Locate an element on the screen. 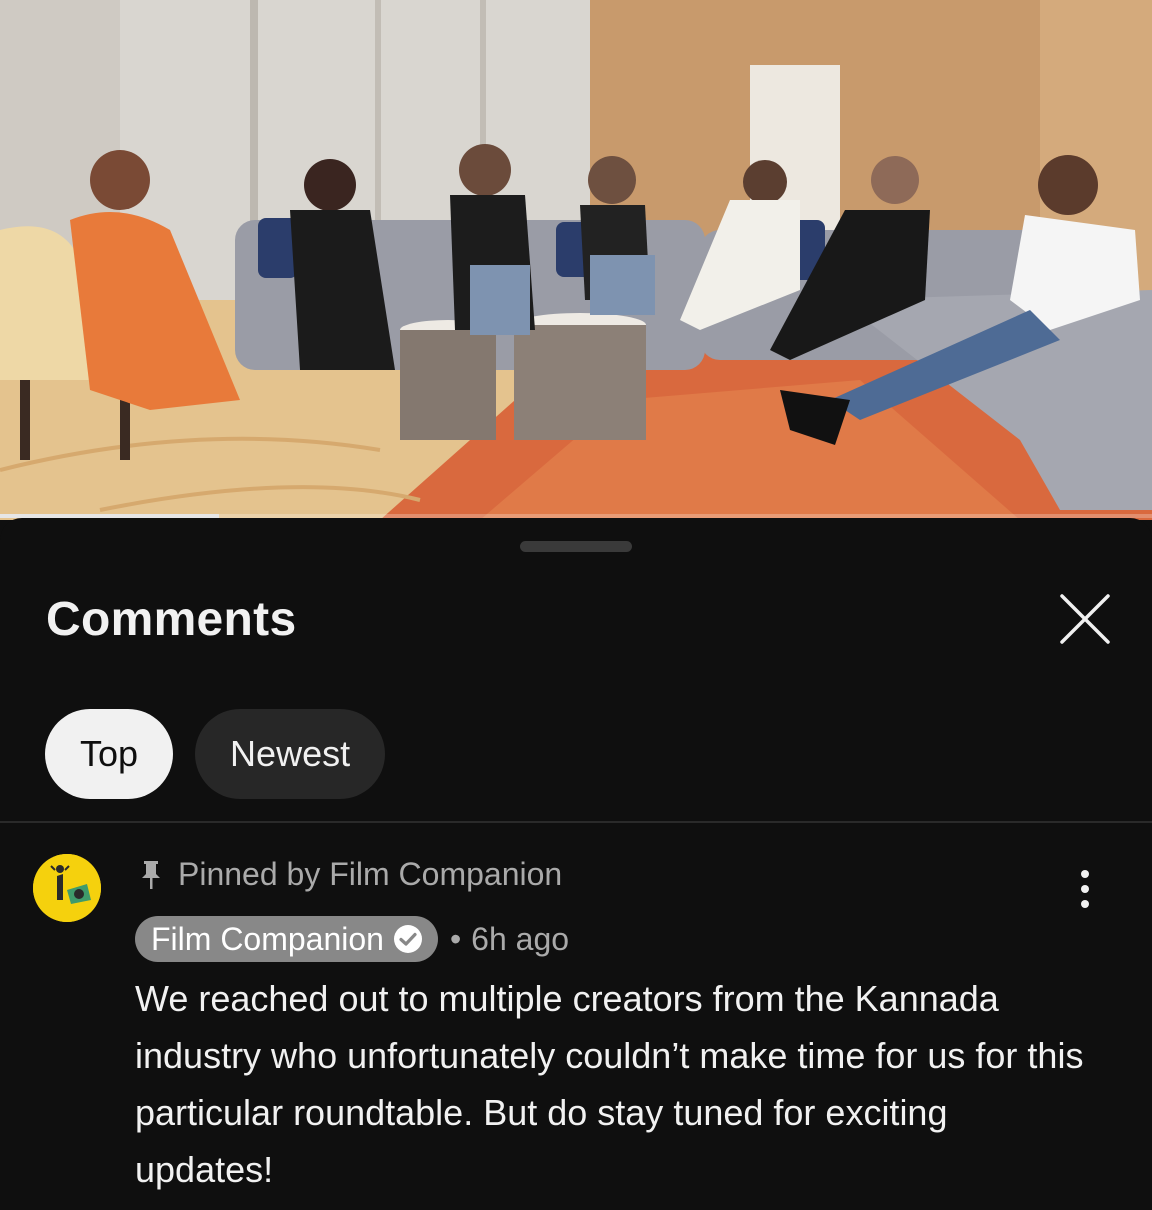 This screenshot has height=1210, width=1152. drag-handle is located at coordinates (576, 546).